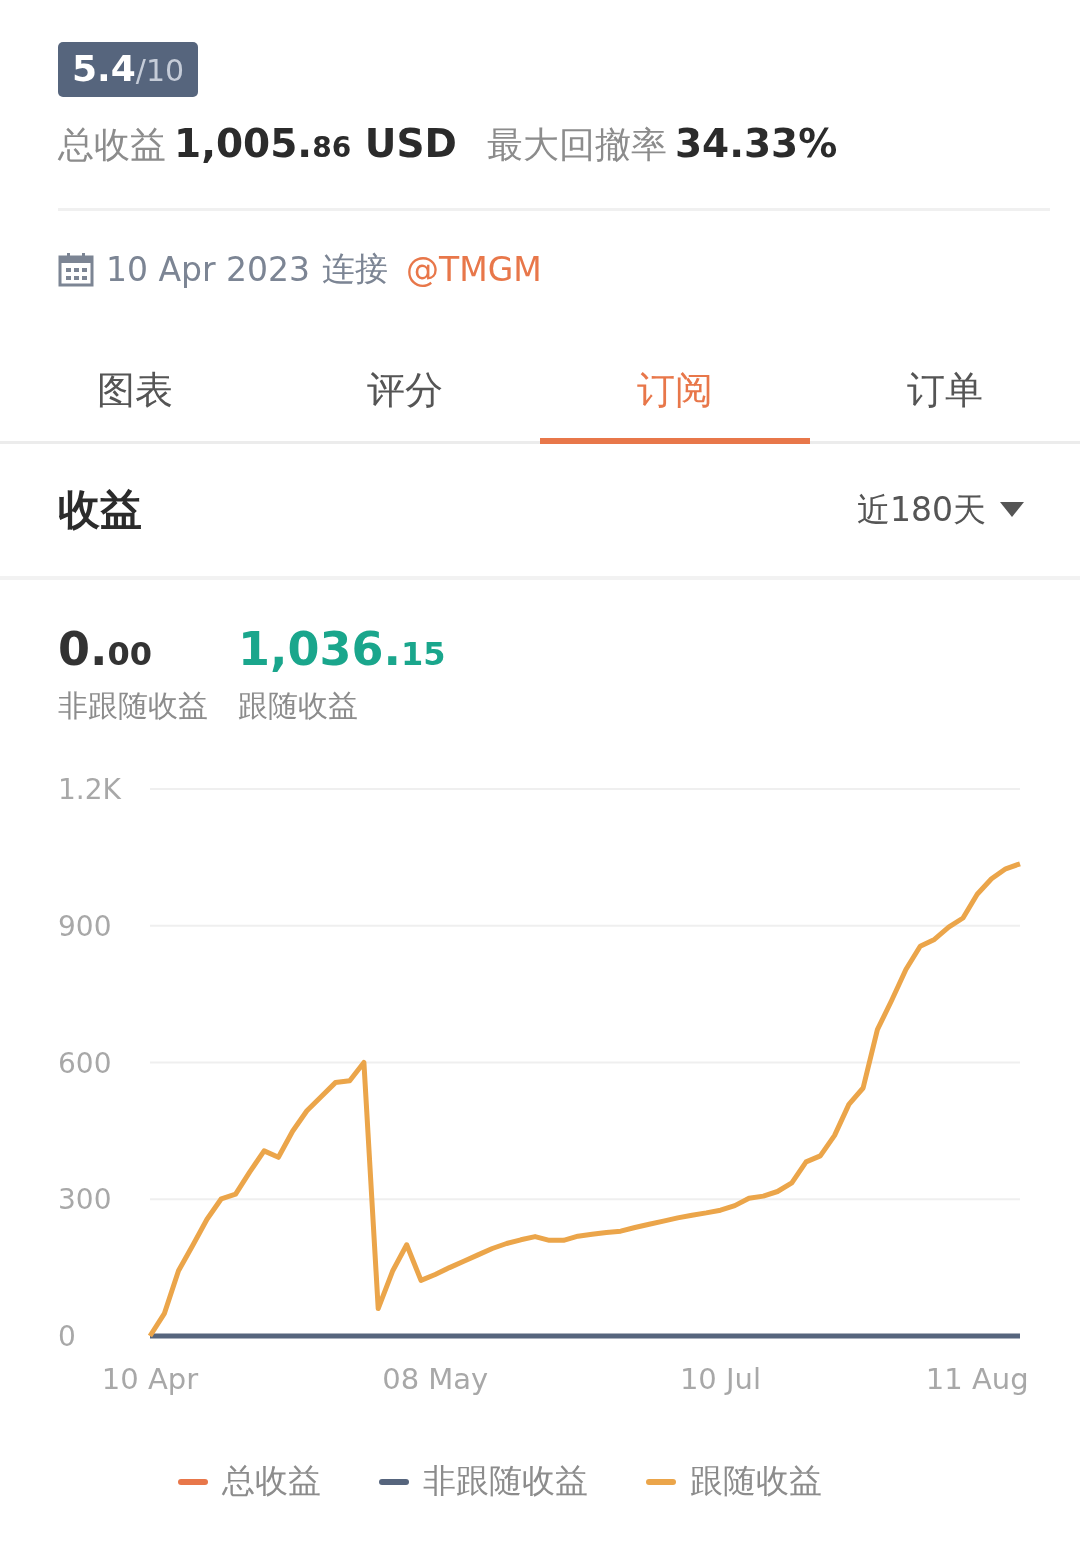  I want to click on y-tick-label: 1.2K, so click(89, 789).